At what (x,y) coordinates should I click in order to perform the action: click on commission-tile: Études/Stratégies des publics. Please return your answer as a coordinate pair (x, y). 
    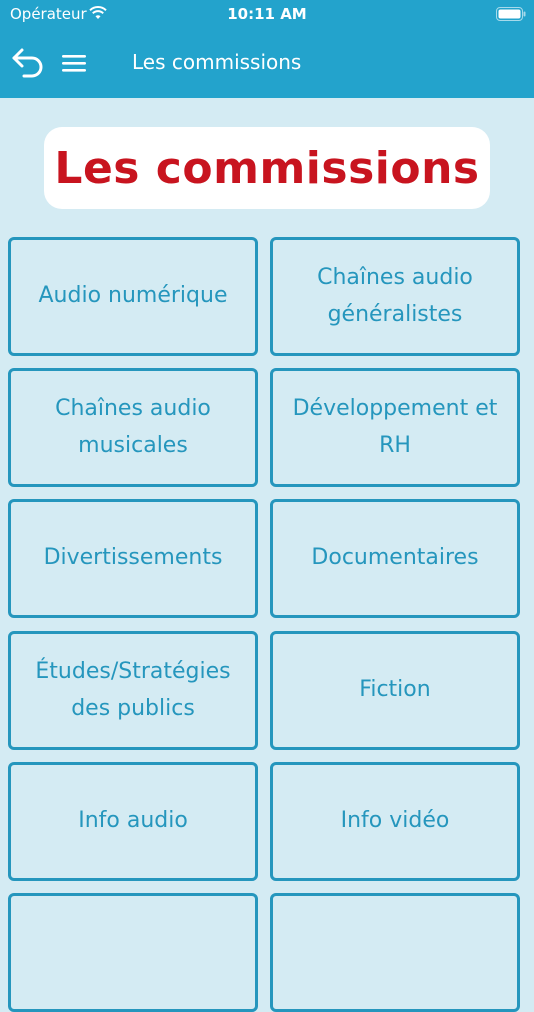
    Looking at the image, I should click on (133, 690).